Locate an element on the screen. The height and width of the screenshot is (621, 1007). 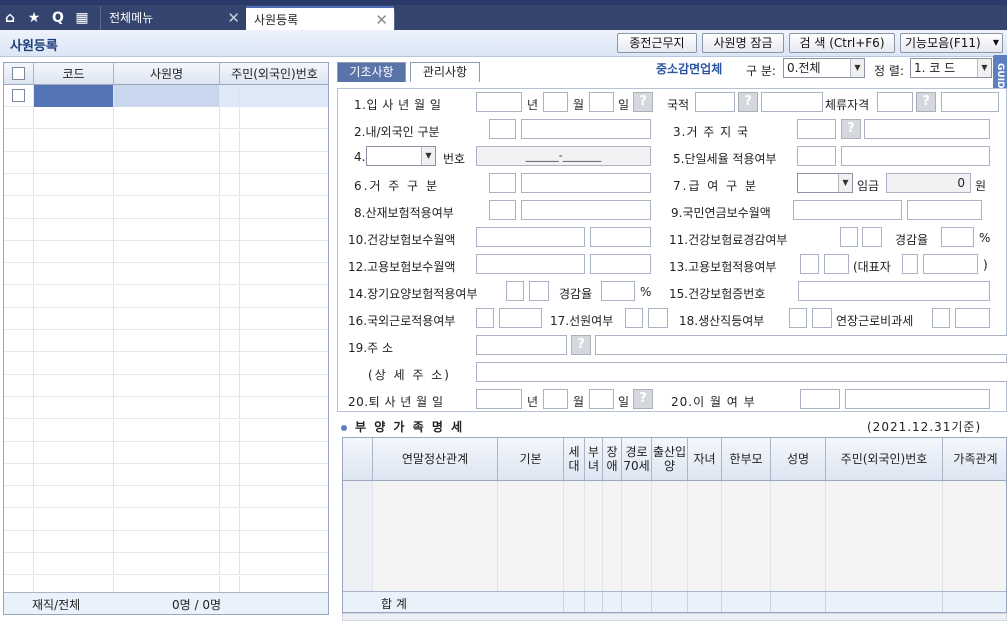
overtime-flag-input is located at coordinates (972, 318).